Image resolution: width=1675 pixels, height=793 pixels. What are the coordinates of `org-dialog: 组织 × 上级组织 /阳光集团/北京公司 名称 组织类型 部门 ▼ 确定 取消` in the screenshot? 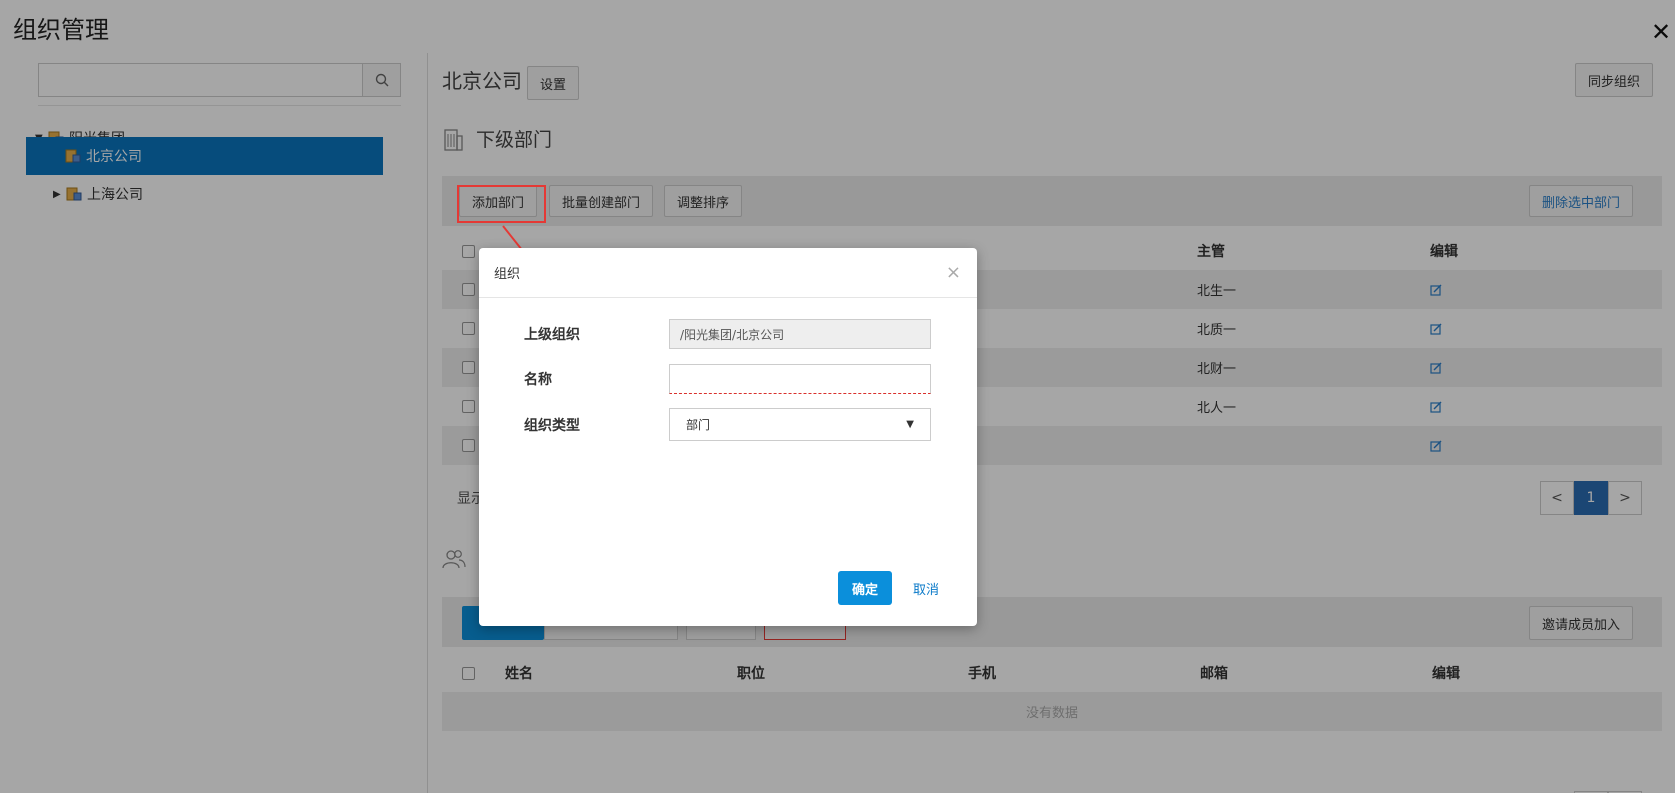 It's located at (728, 437).